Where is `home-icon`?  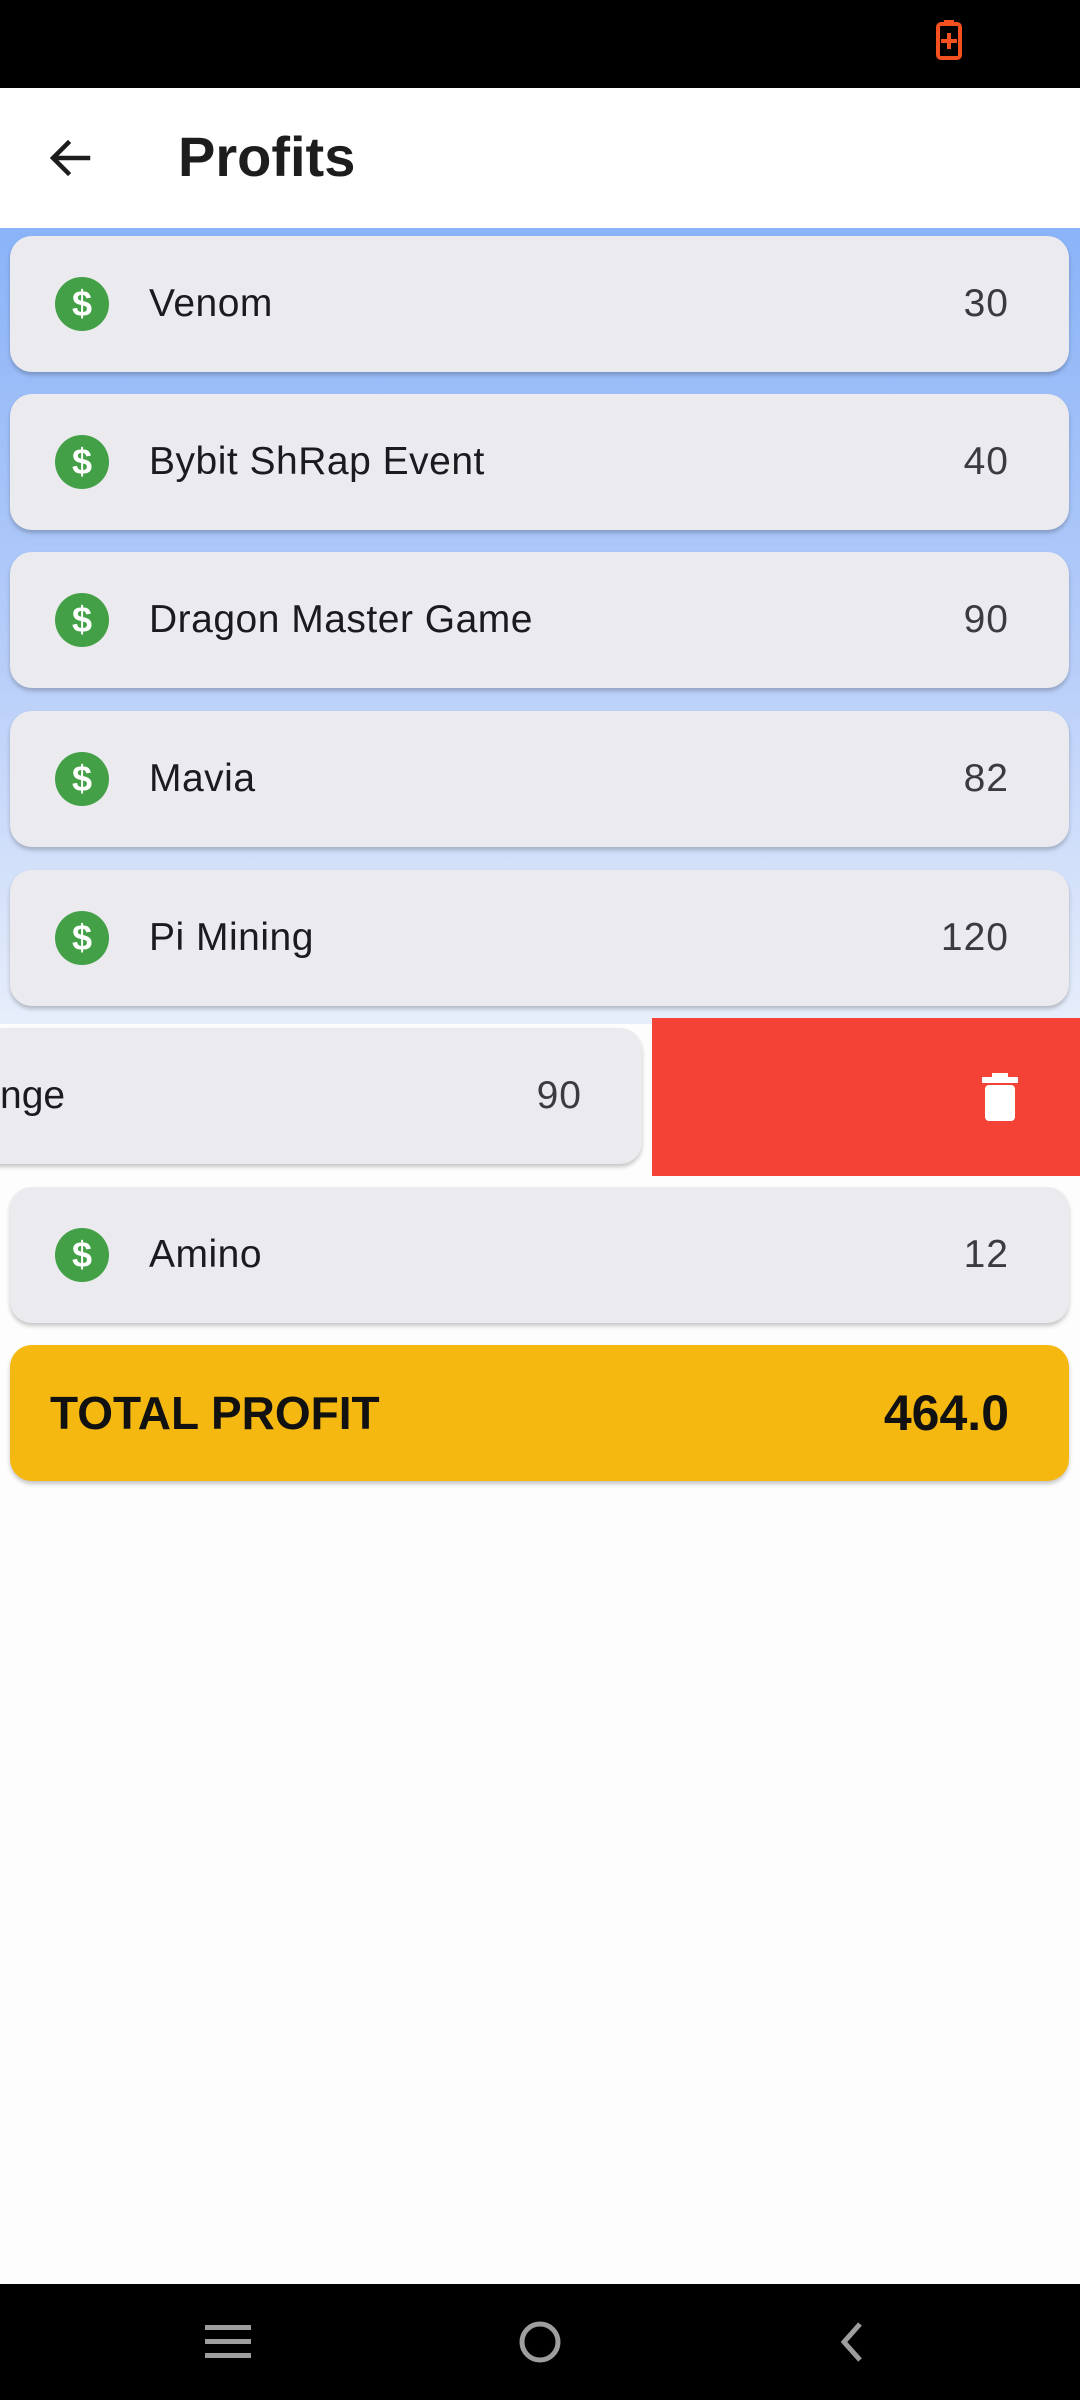
home-icon is located at coordinates (540, 2342).